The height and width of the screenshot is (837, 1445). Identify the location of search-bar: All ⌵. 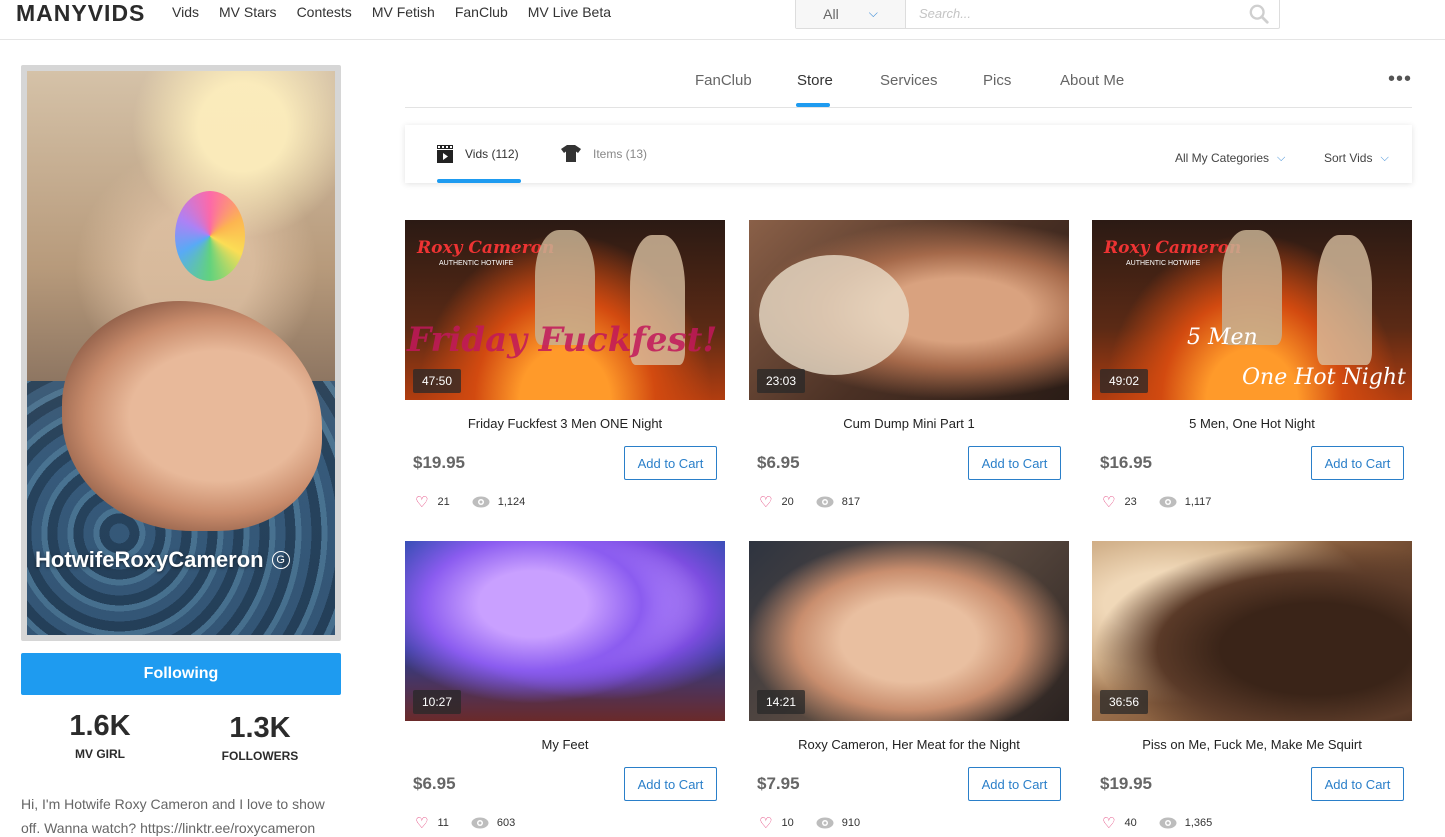
(1037, 14).